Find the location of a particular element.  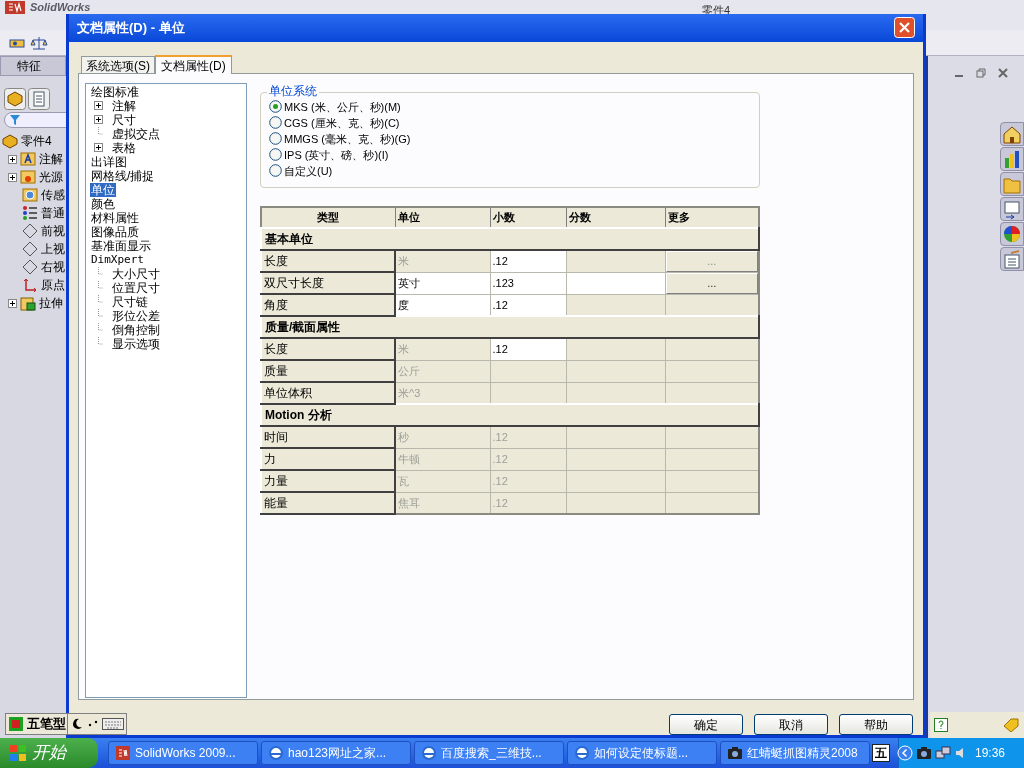

table-cell: 质量 is located at coordinates (328, 371).